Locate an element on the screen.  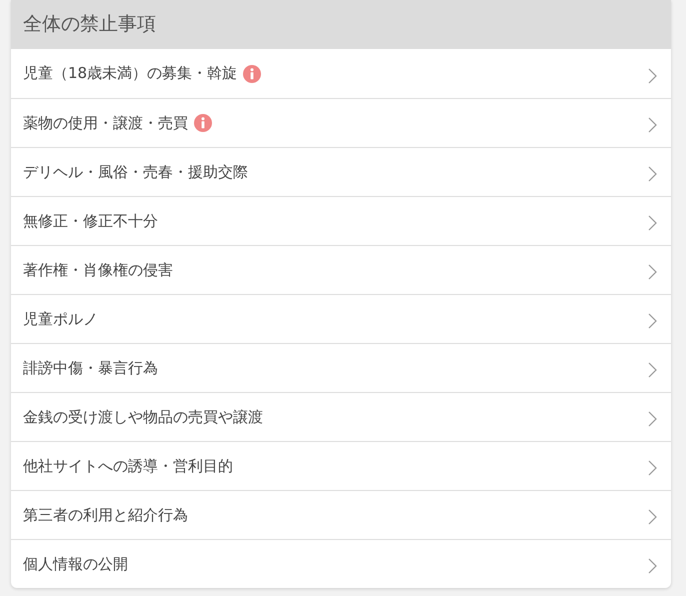
list-item: 誹謗中傷・暴言行為 is located at coordinates (341, 367).